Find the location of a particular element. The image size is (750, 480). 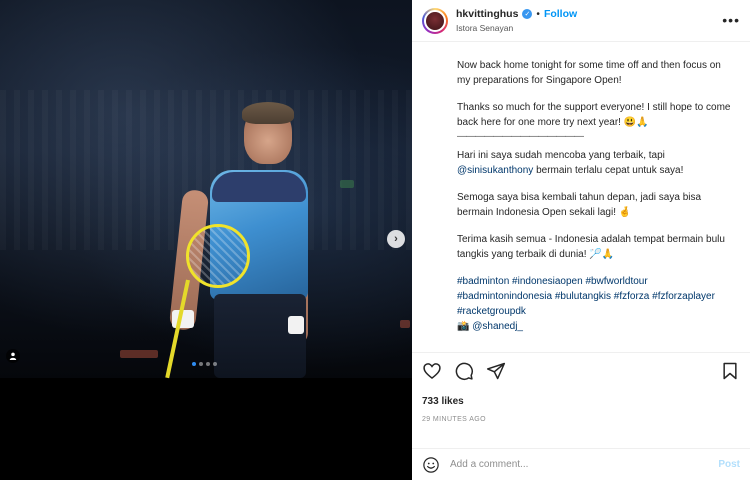

tagged-users-icon is located at coordinates (13, 356).